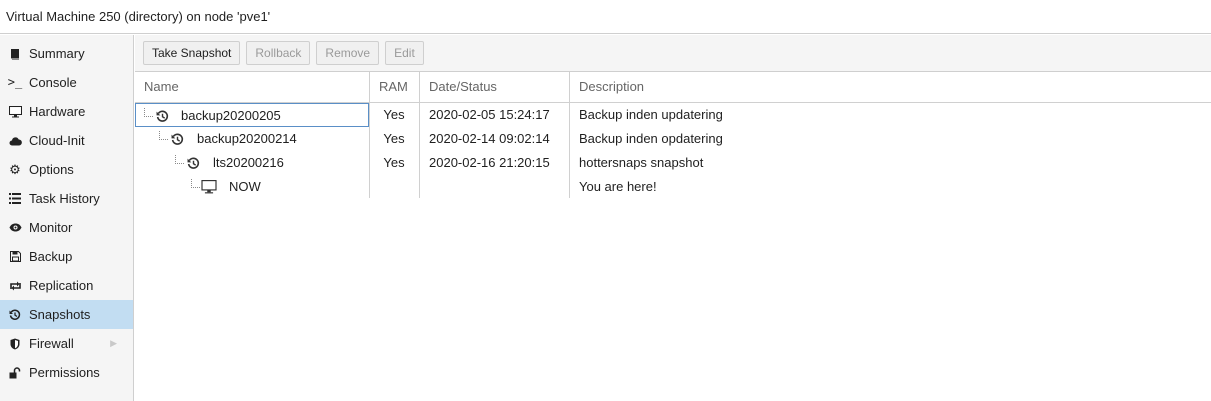 This screenshot has height=401, width=1211. I want to click on ram-cell, so click(394, 187).